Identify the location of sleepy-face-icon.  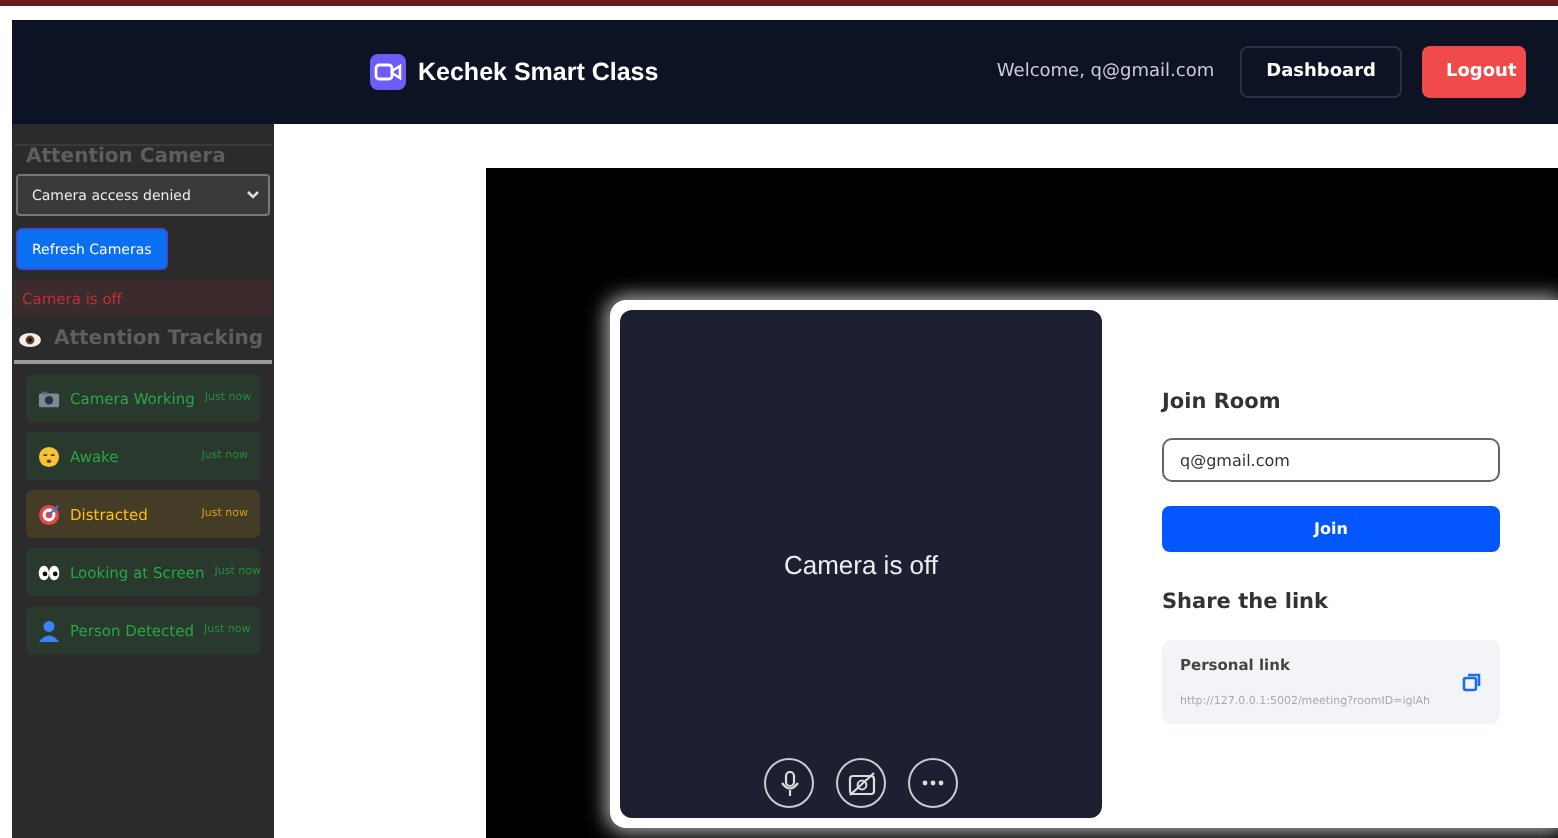
(49, 456).